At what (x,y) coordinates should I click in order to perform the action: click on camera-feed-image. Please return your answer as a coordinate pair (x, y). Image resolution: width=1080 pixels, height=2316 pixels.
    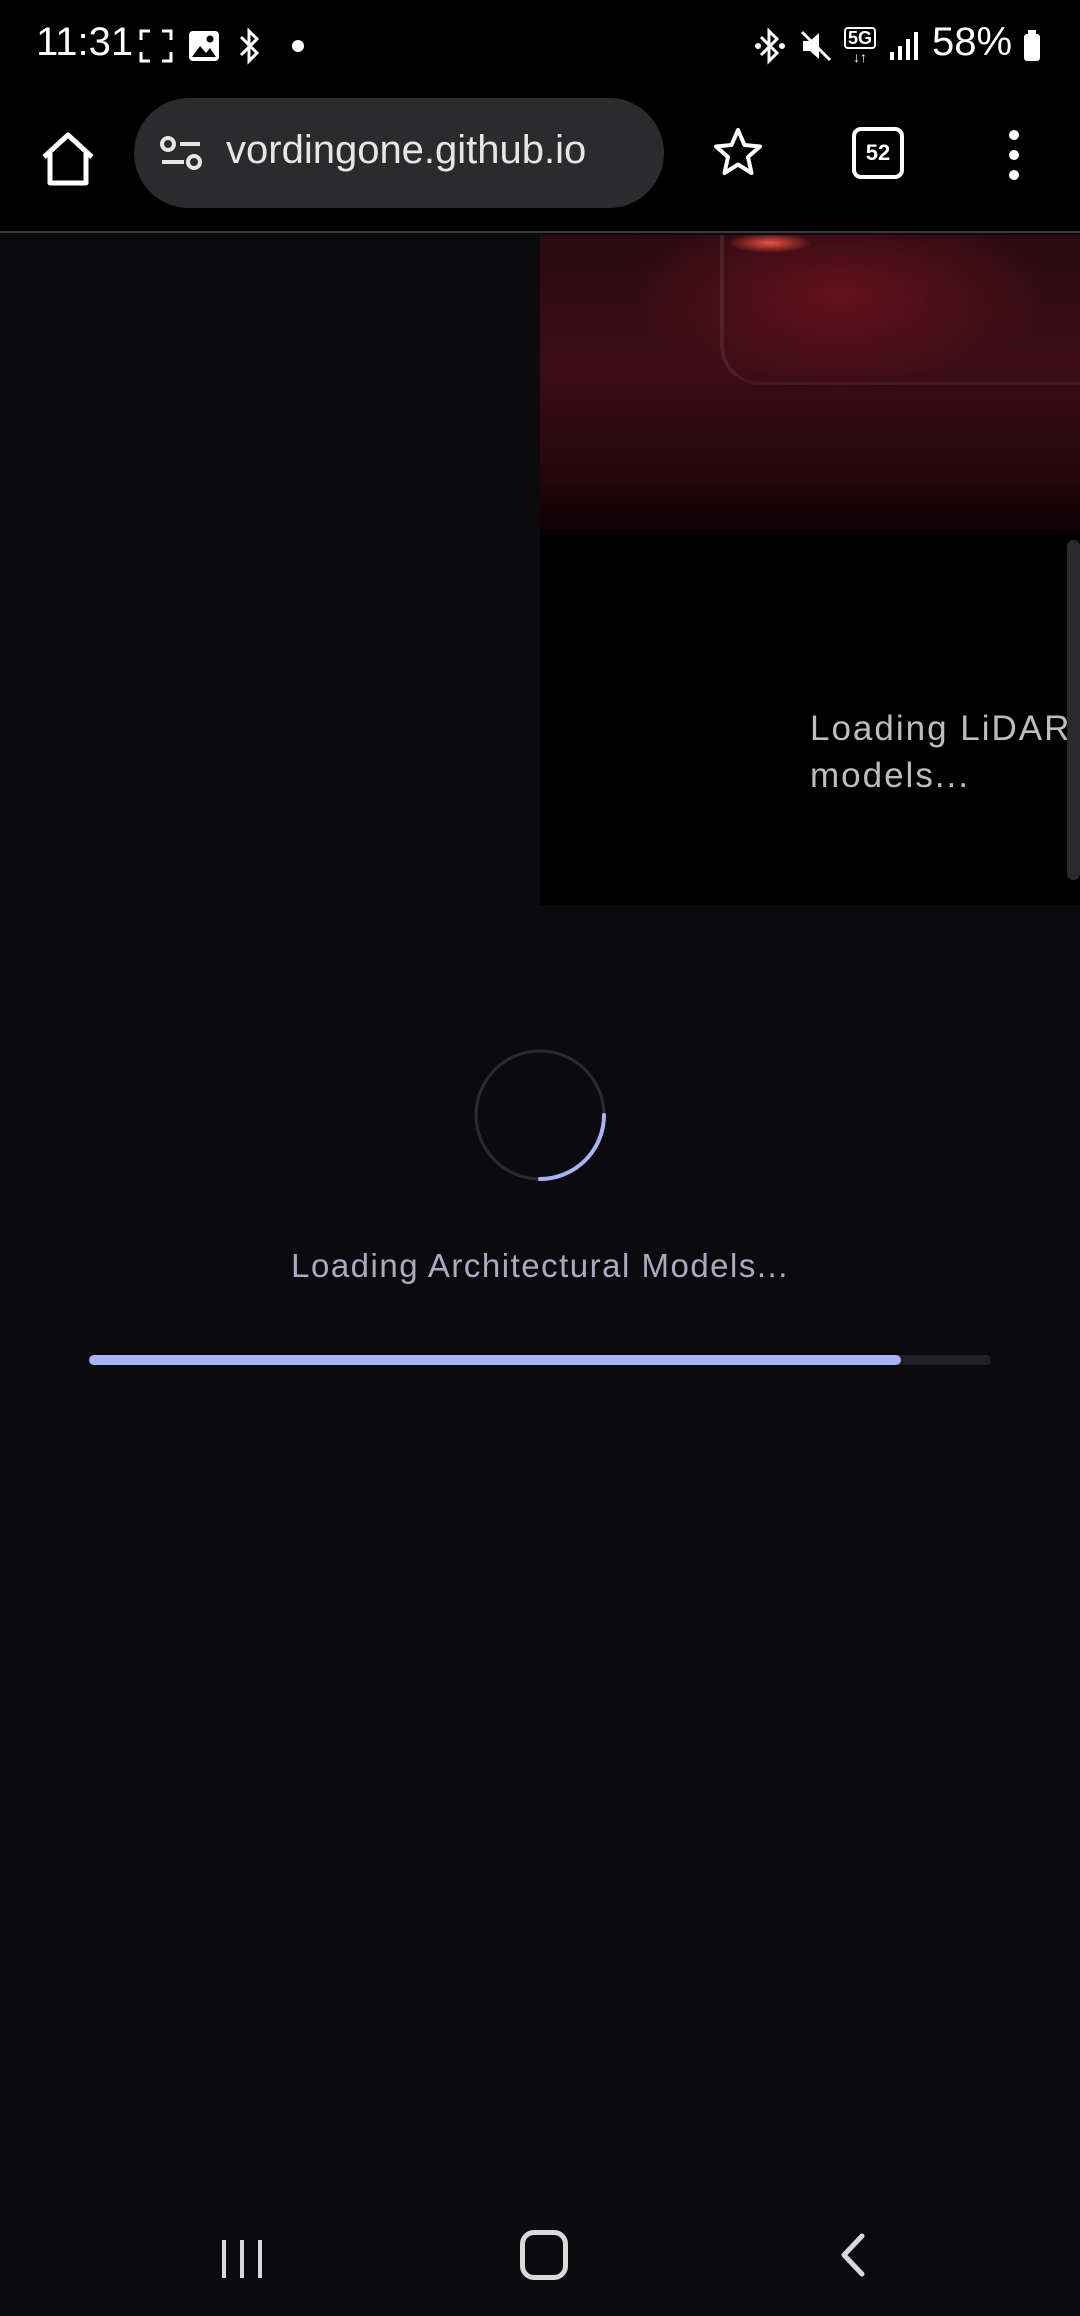
    Looking at the image, I should click on (810, 385).